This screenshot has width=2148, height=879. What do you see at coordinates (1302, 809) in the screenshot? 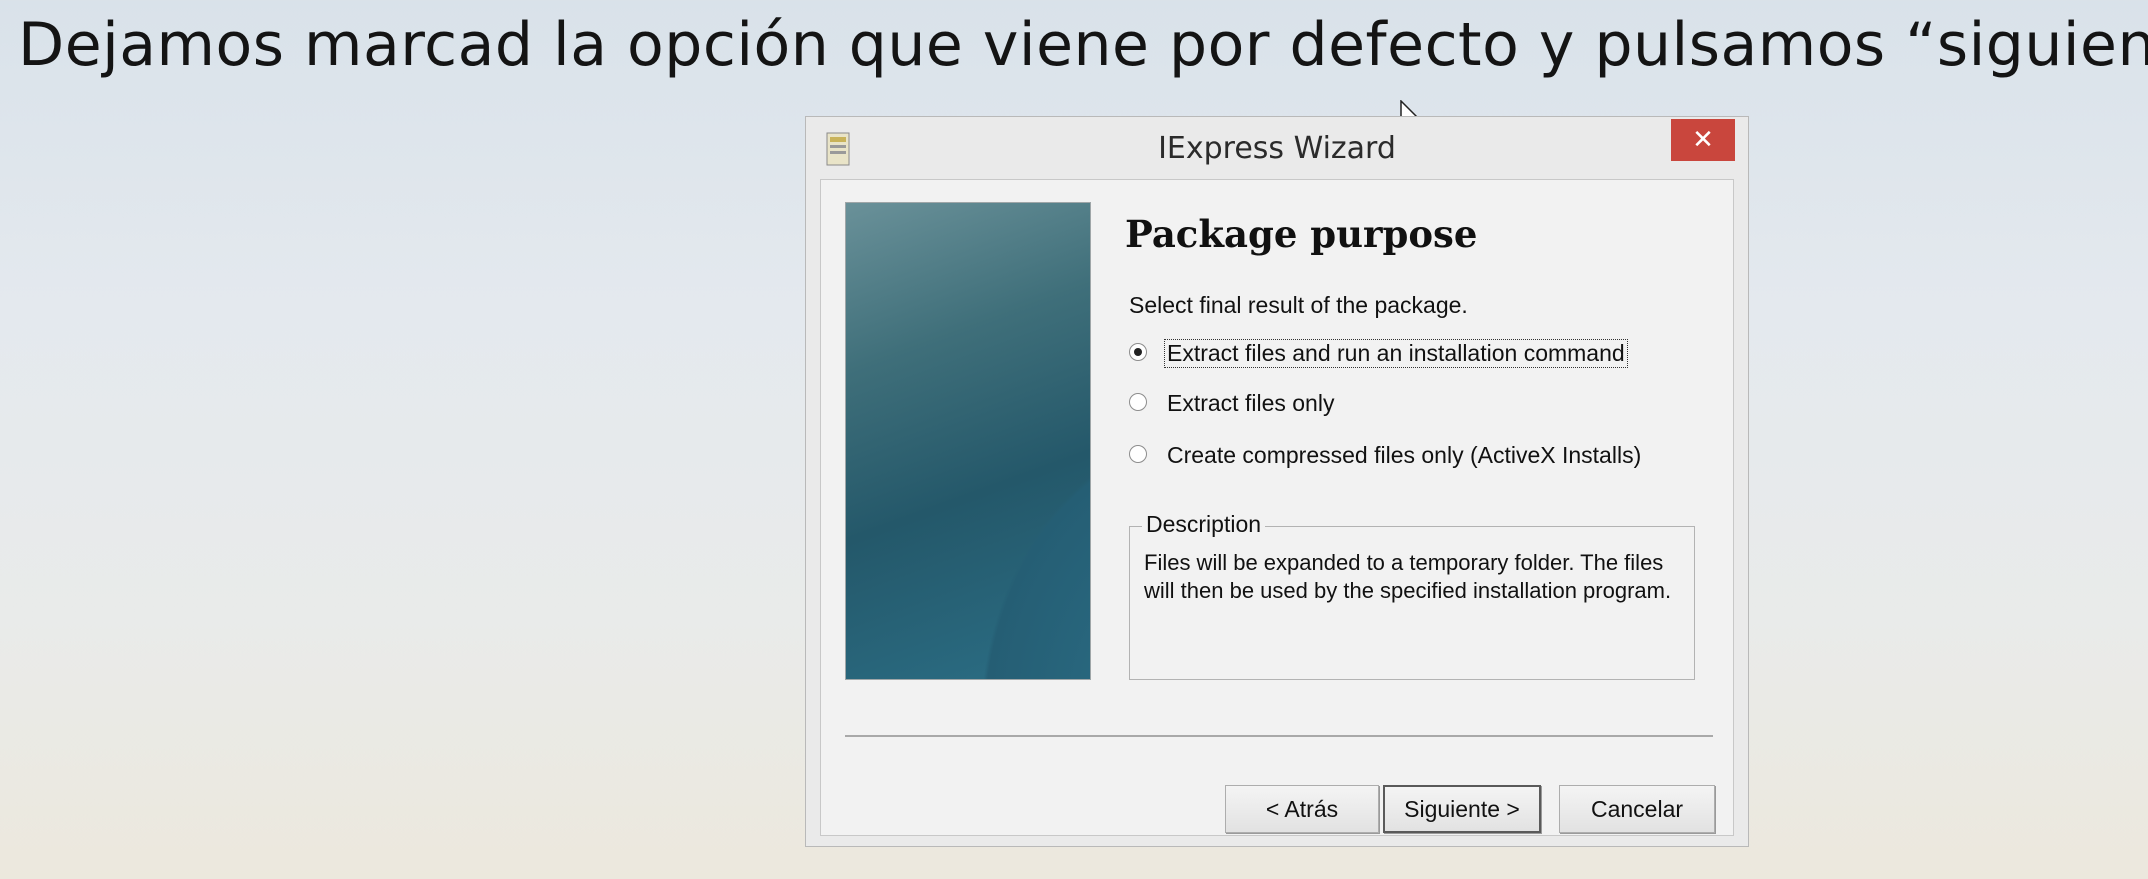
I see `back-button: < Atrás` at bounding box center [1302, 809].